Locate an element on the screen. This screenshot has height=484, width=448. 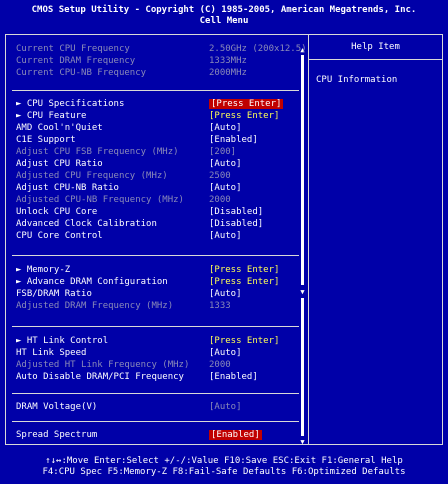
row-current-cpu-frequency: Current CPU Frequency 2.50GHz (200x12.5) is located at coordinates (161, 49).